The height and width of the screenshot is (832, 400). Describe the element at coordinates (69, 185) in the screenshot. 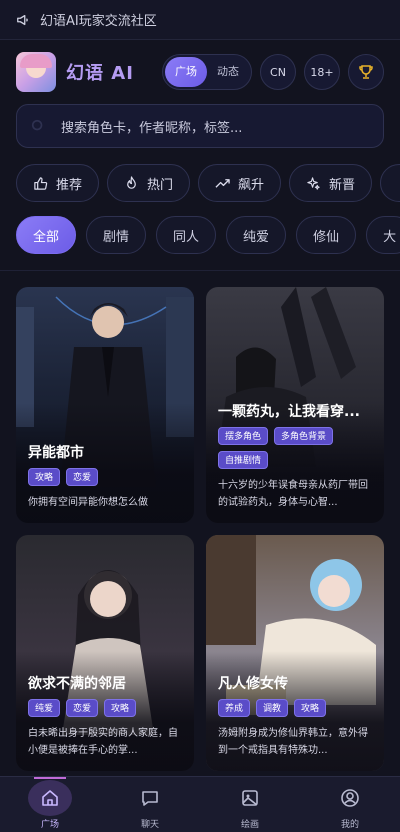

I see `chip-label: 推荐` at that location.